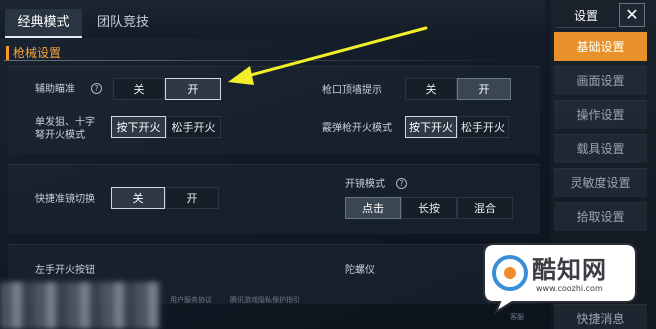  Describe the element at coordinates (333, 53) in the screenshot. I see `arrow-shaft` at that location.